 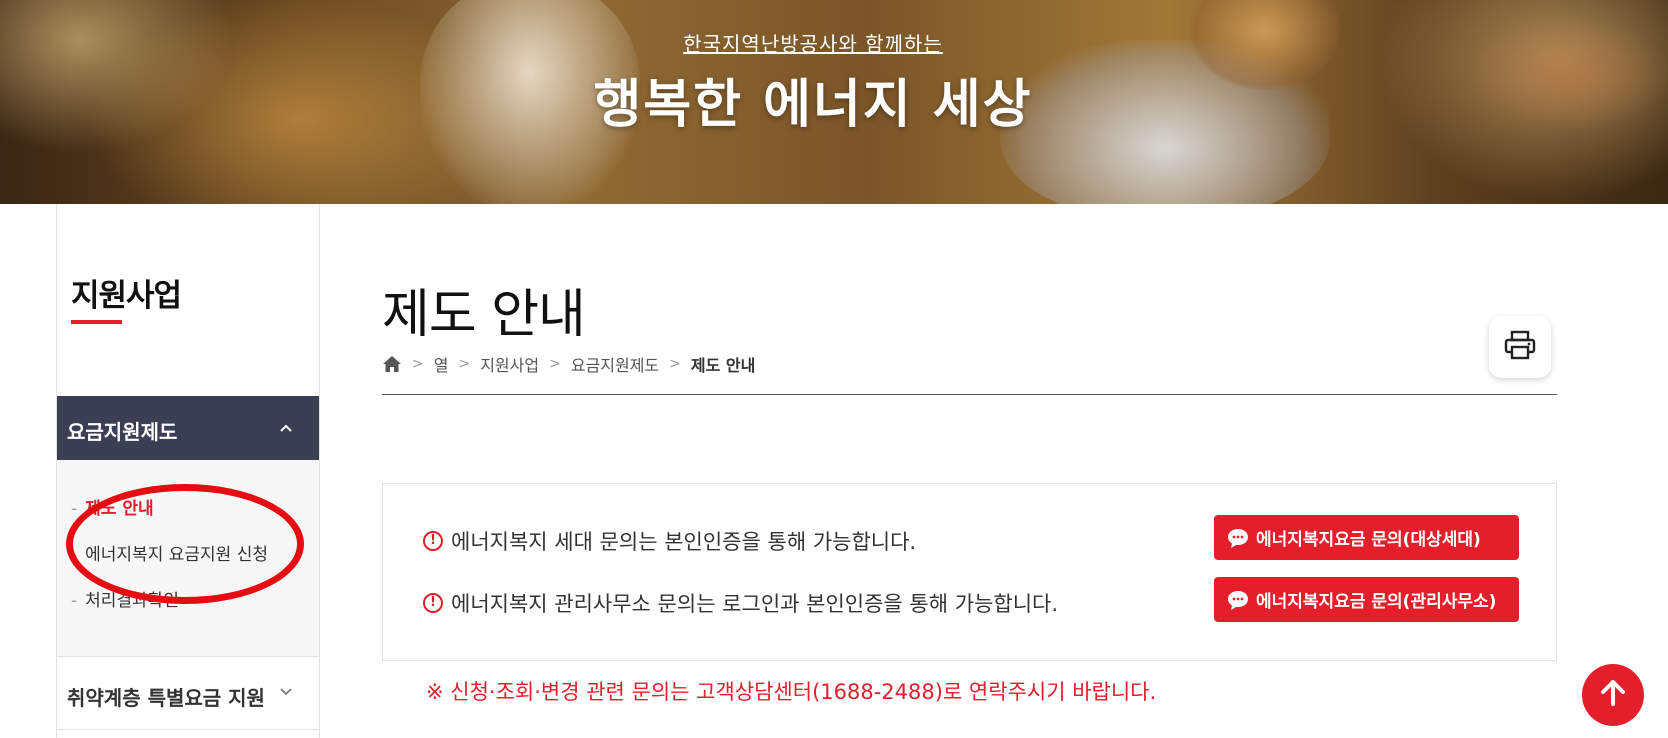 What do you see at coordinates (166, 698) in the screenshot?
I see `sidebar-section-label: 취약계층 특별요금 지원` at bounding box center [166, 698].